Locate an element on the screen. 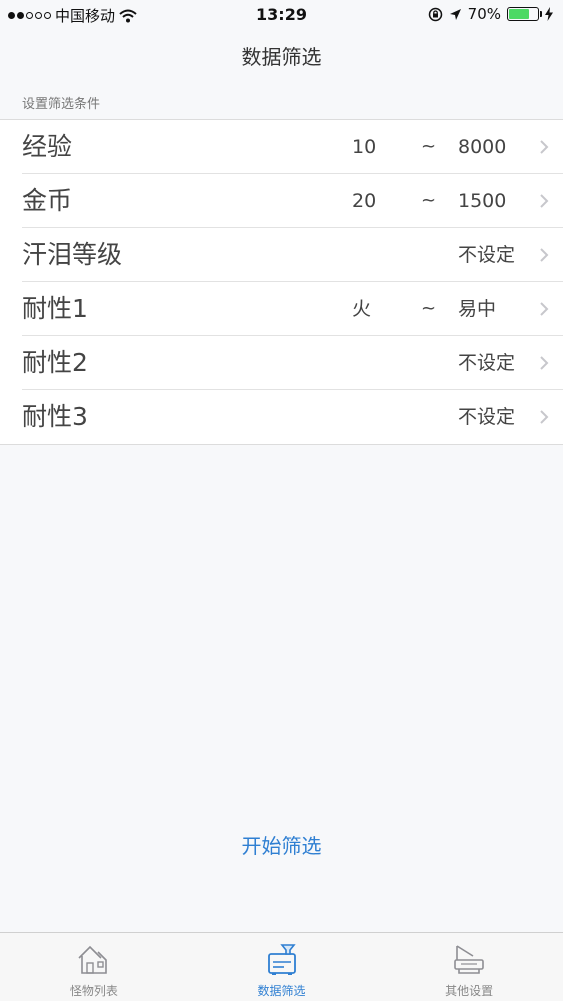 Image resolution: width=563 pixels, height=1001 pixels. status-right: 70% is located at coordinates (490, 14).